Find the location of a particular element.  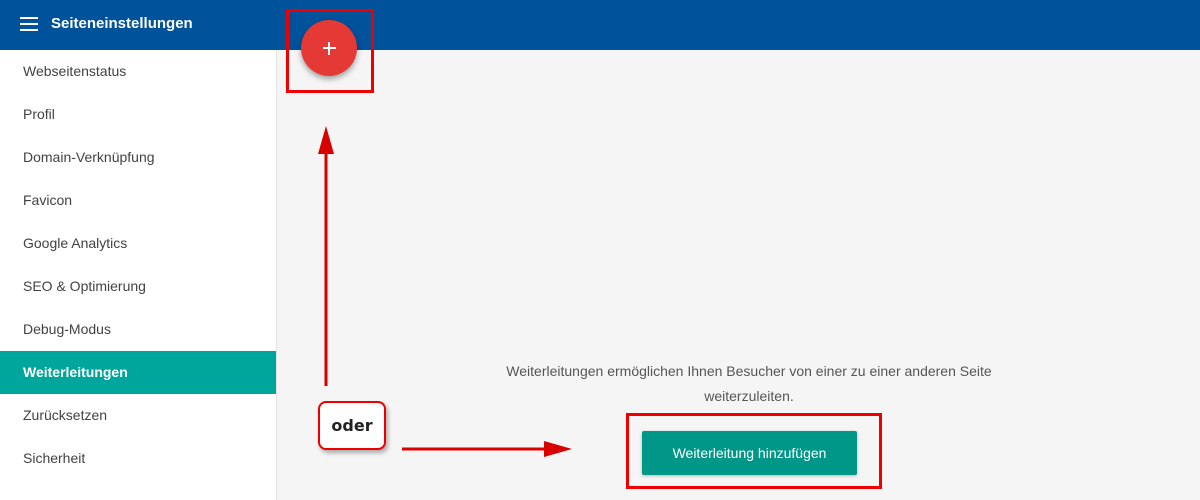

sidebar-item-domain: Domain-Verknüpfung is located at coordinates (138, 157).